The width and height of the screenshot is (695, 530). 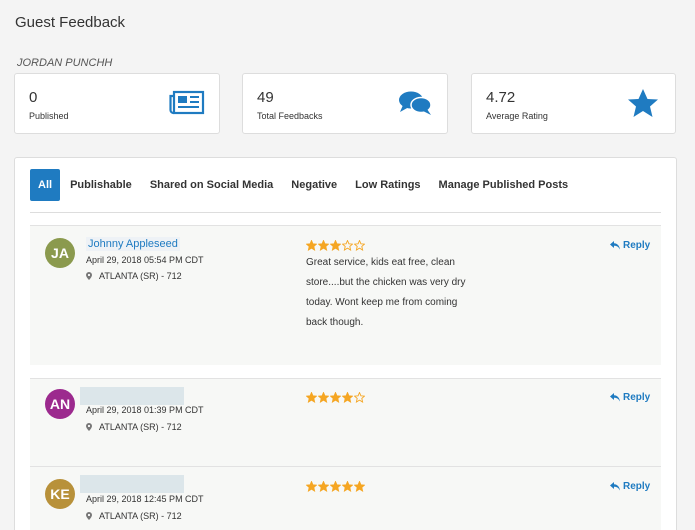 What do you see at coordinates (380, 262) in the screenshot?
I see `review-text-line: Great service, kids eat free, clean` at bounding box center [380, 262].